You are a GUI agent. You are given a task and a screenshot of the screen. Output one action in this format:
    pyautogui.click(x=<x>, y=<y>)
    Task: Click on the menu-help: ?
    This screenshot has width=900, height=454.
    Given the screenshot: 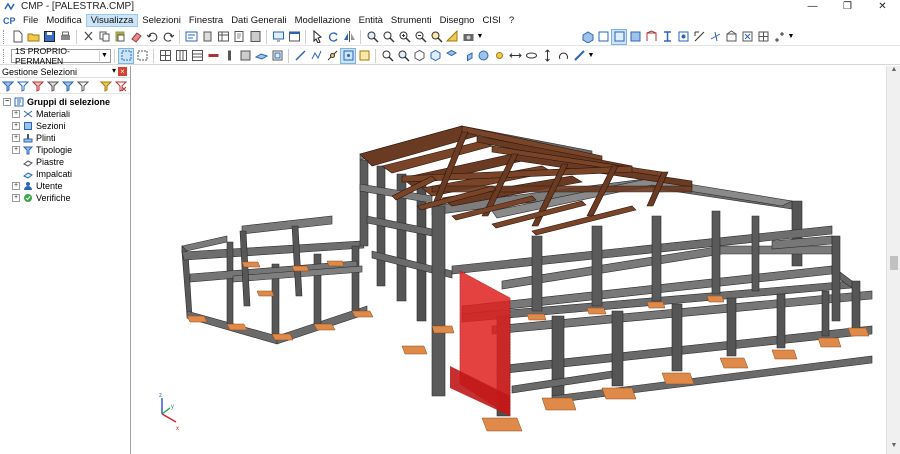 What is the action you would take?
    pyautogui.click(x=511, y=20)
    